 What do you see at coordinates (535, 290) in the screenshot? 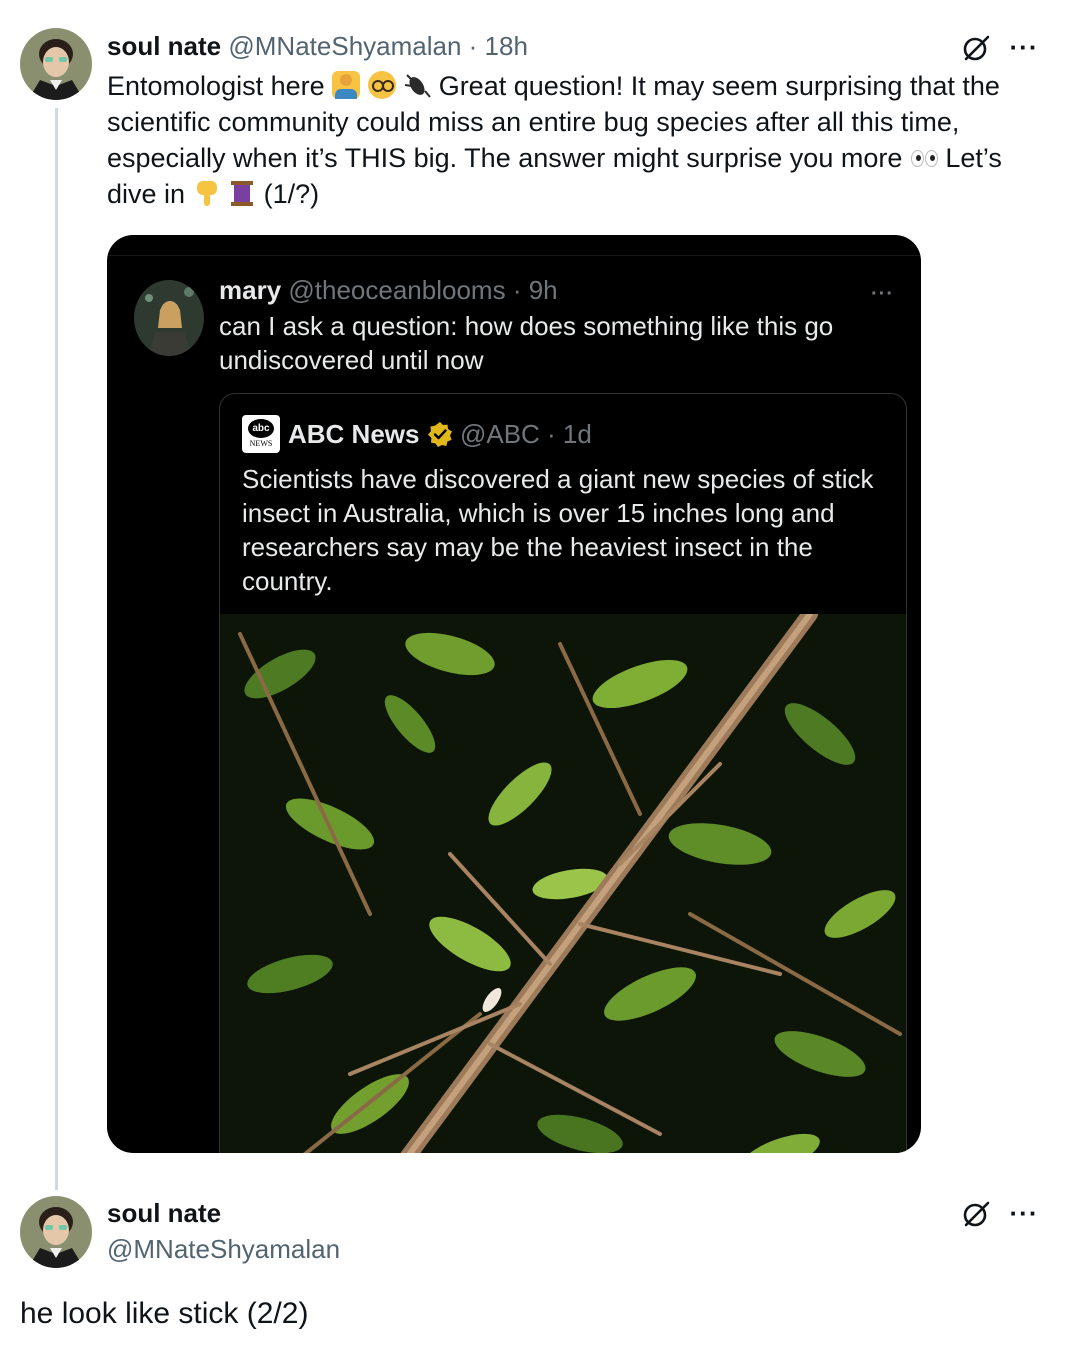
I see `timestamp: · 9h` at bounding box center [535, 290].